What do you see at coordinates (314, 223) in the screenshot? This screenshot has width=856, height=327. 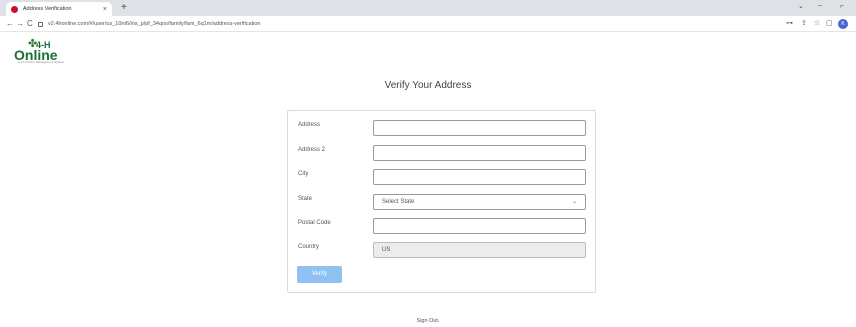 I see `postal-code-label: Postal Code` at bounding box center [314, 223].